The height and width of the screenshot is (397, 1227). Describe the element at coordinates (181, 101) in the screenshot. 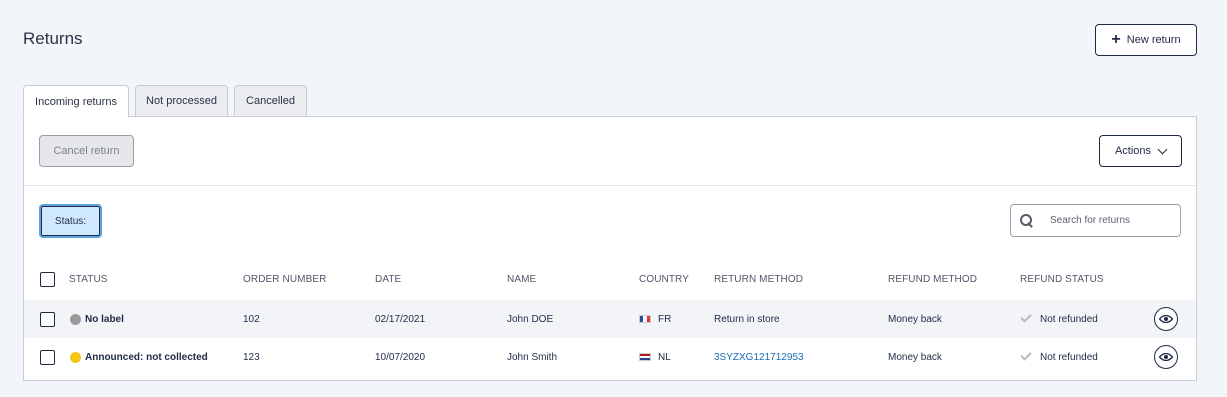

I see `tab-not-processed: Not processed` at that location.